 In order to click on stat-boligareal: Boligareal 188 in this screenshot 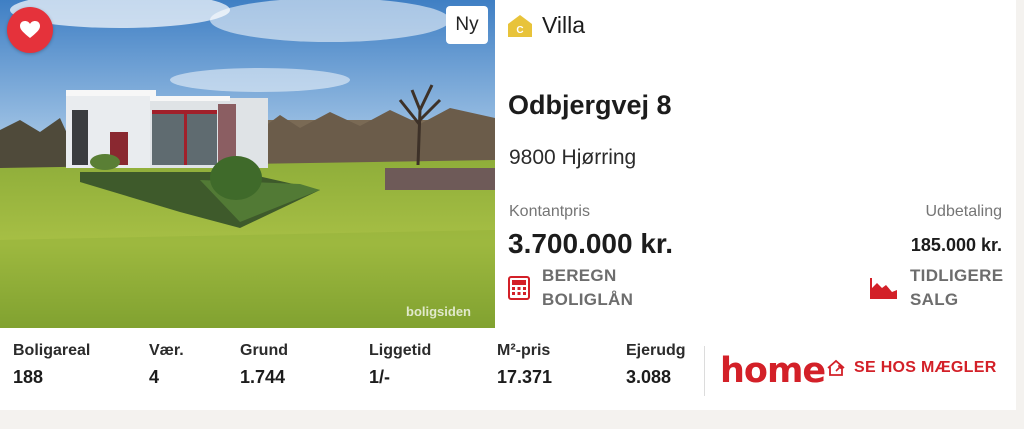, I will do `click(51, 364)`.